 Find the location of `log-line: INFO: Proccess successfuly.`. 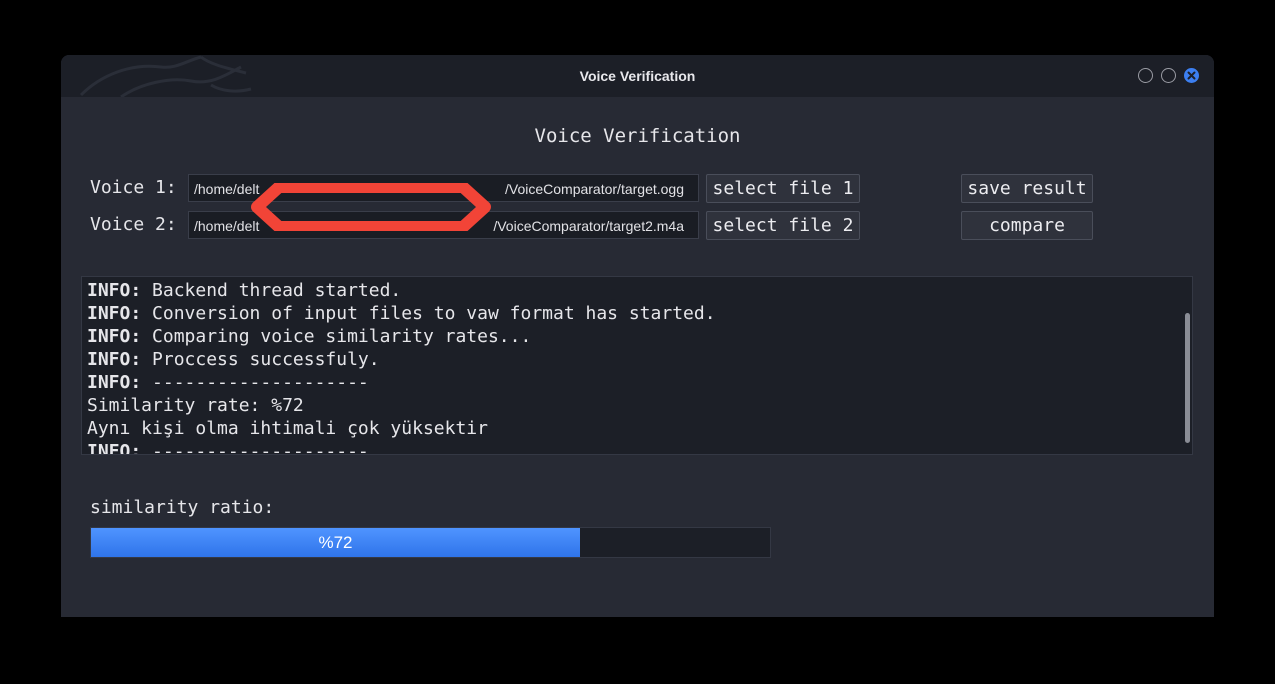

log-line: INFO: Proccess successfuly. is located at coordinates (632, 359).